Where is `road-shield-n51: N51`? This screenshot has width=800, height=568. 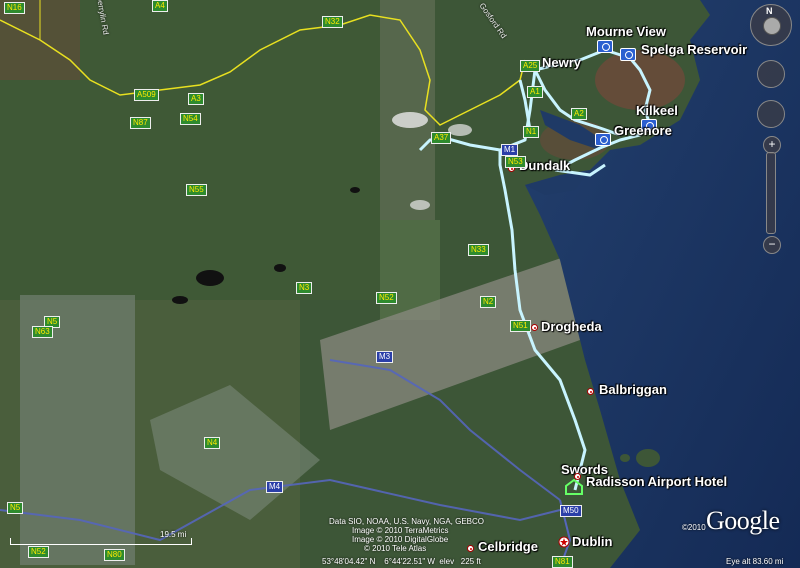
road-shield-n51: N51 is located at coordinates (520, 326).